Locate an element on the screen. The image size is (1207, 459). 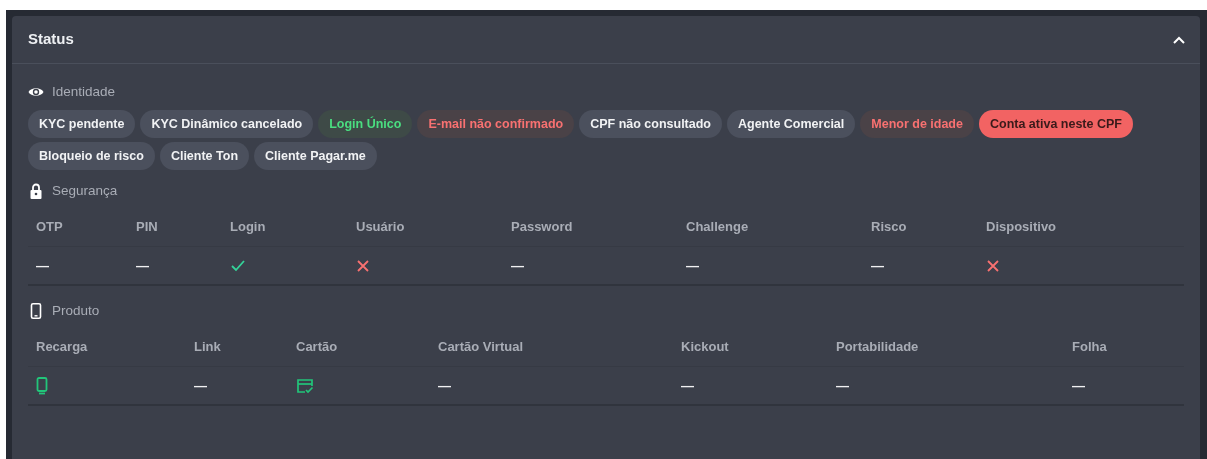
column-header: Challenge is located at coordinates (717, 227).